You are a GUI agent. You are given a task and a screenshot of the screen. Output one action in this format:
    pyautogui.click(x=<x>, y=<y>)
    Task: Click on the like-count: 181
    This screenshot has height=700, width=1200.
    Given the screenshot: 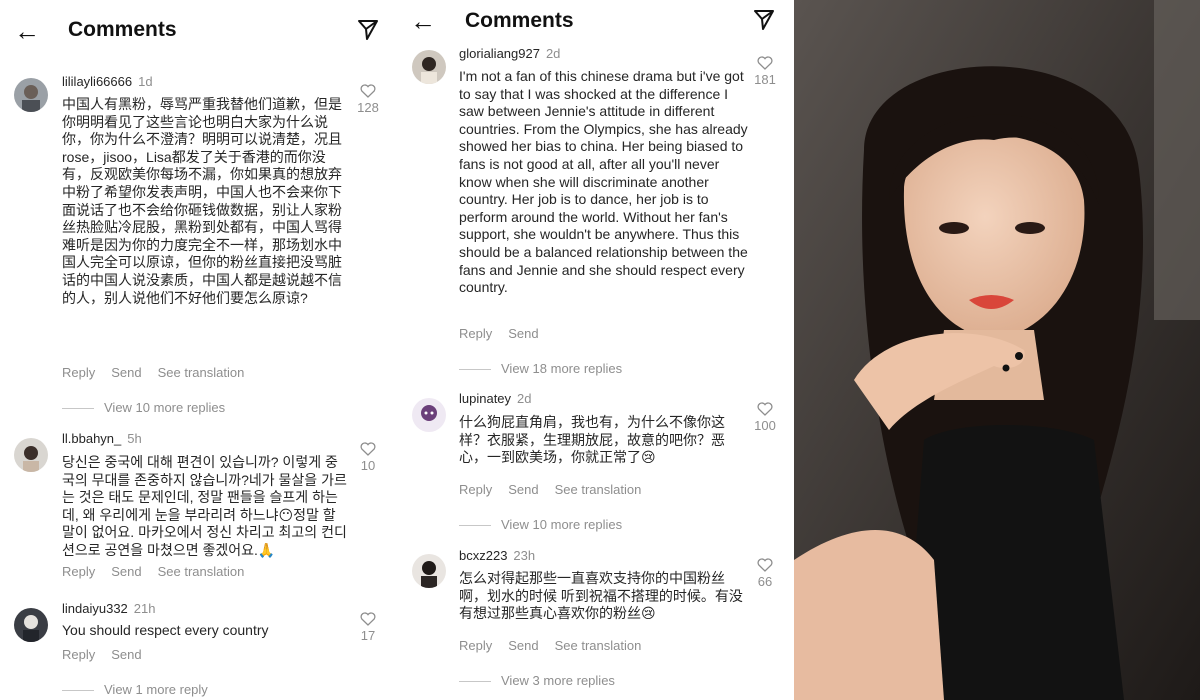 What is the action you would take?
    pyautogui.click(x=765, y=79)
    